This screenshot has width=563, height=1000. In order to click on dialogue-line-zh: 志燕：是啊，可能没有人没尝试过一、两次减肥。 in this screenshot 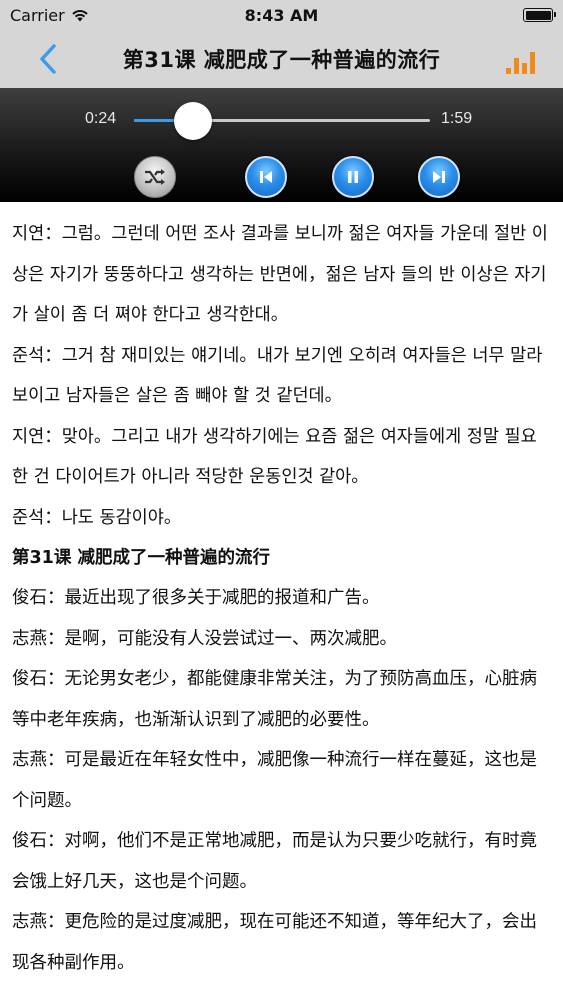, I will do `click(204, 638)`.